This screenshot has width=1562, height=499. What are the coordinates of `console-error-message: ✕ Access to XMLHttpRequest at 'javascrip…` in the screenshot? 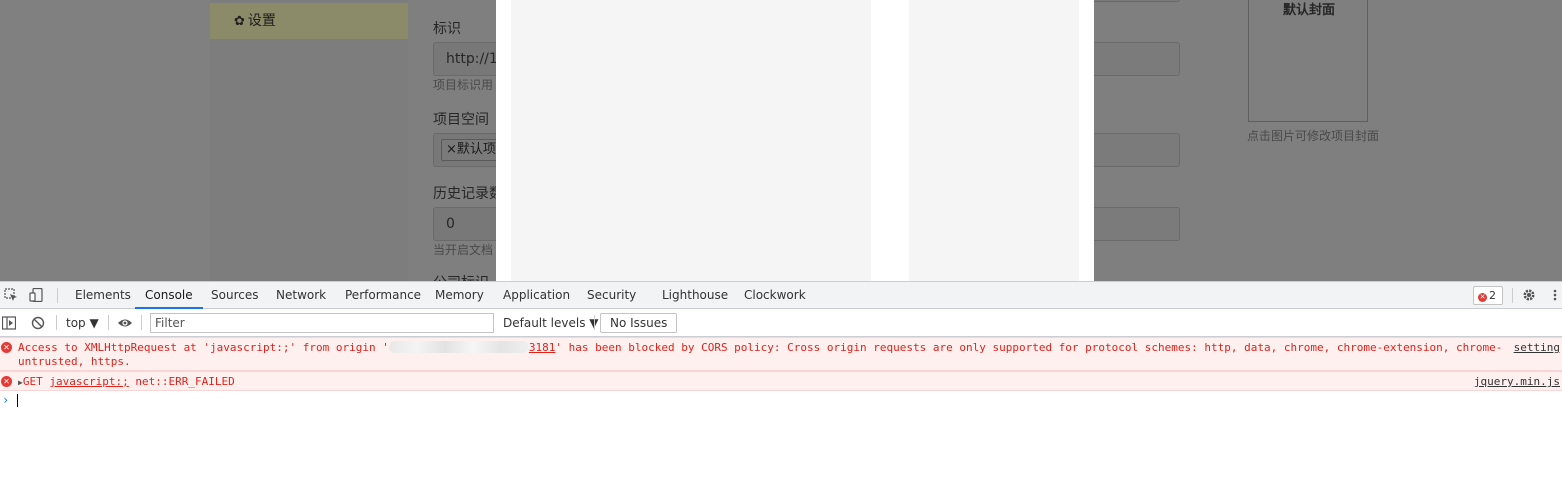 It's located at (781, 354).